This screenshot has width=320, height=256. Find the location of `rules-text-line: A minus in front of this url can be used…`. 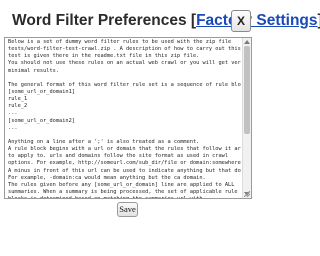

rules-text-line: A minus in front of this url can be used… is located at coordinates (124, 170).